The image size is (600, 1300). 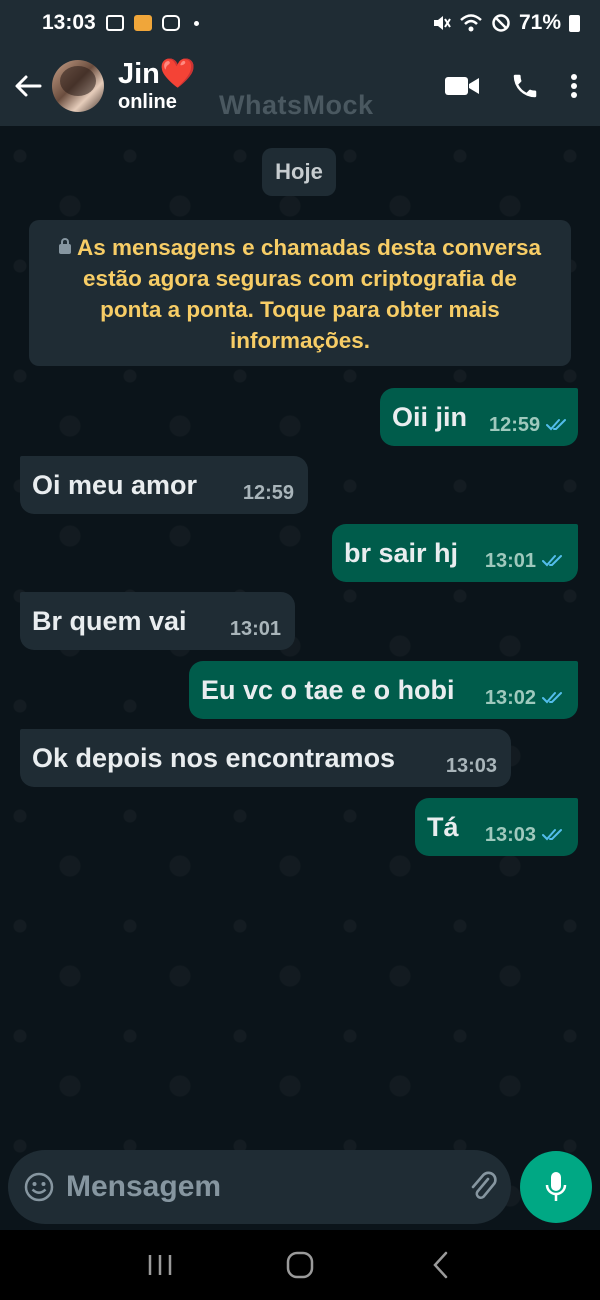 I want to click on system-nav-bar, so click(x=300, y=1265).